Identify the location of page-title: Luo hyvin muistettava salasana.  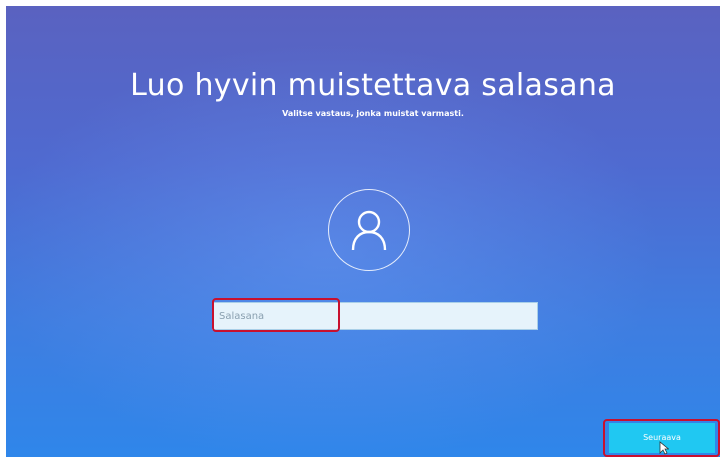
(373, 85).